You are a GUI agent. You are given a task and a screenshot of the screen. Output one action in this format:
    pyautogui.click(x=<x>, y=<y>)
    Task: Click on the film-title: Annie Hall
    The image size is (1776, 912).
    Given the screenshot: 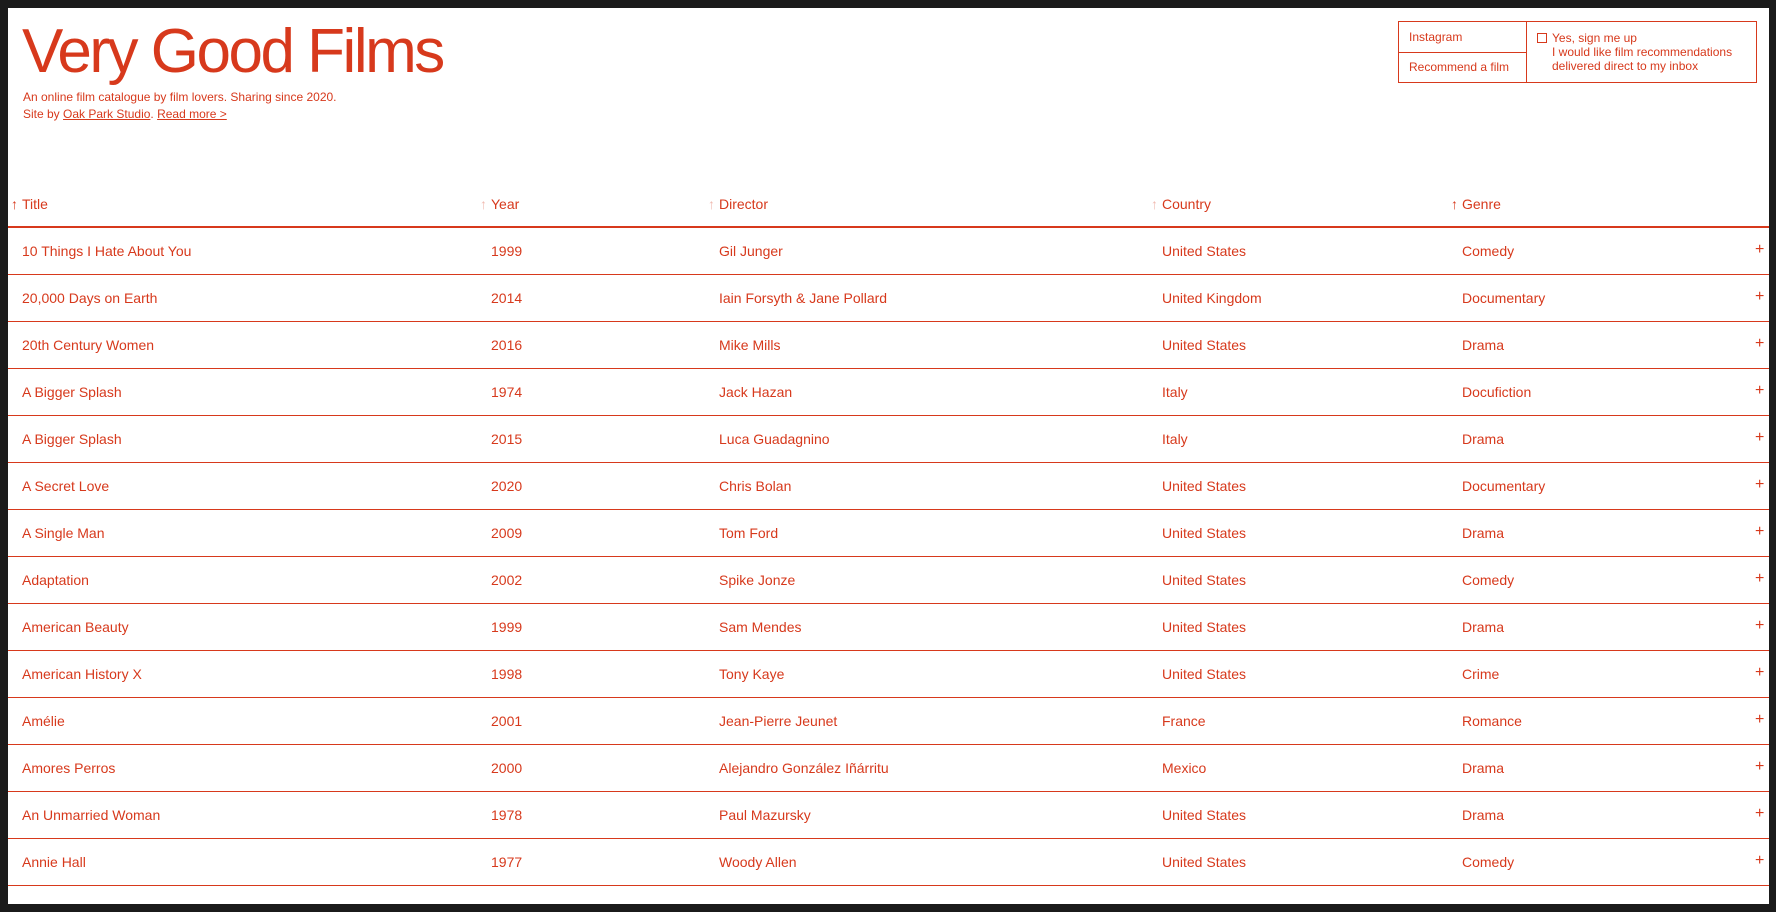 What is the action you would take?
    pyautogui.click(x=54, y=862)
    